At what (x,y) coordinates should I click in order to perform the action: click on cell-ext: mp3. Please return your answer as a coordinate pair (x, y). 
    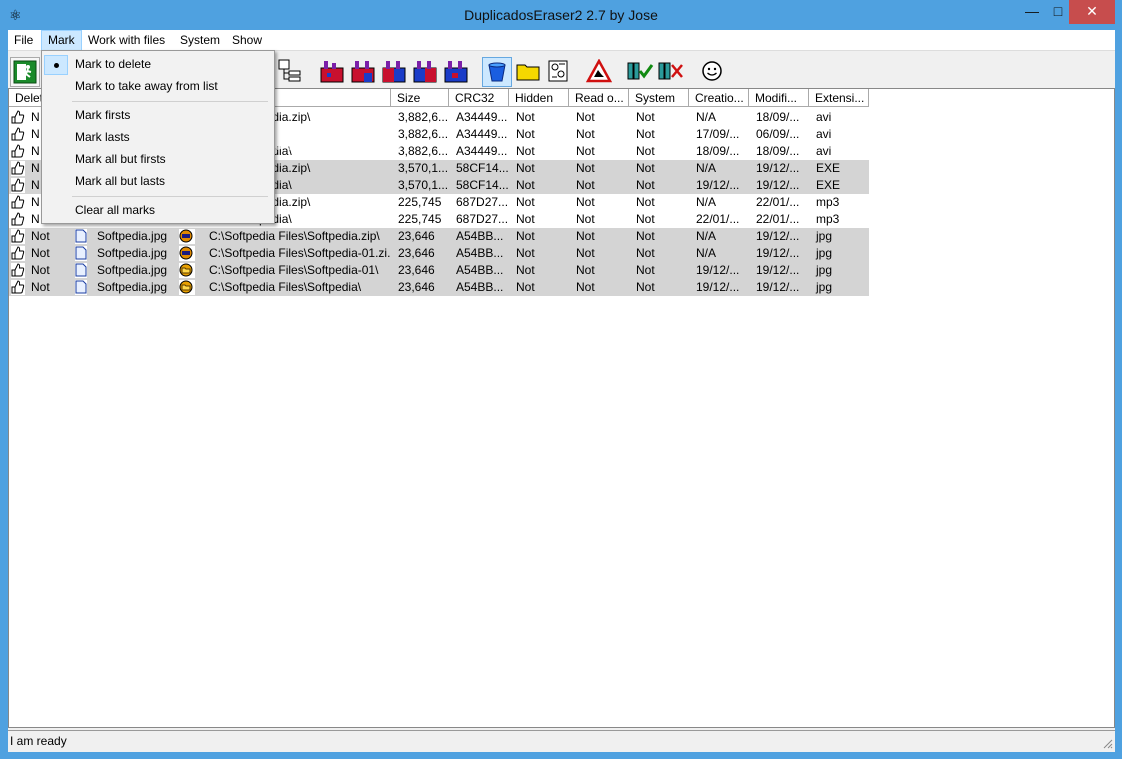
    Looking at the image, I should click on (828, 219).